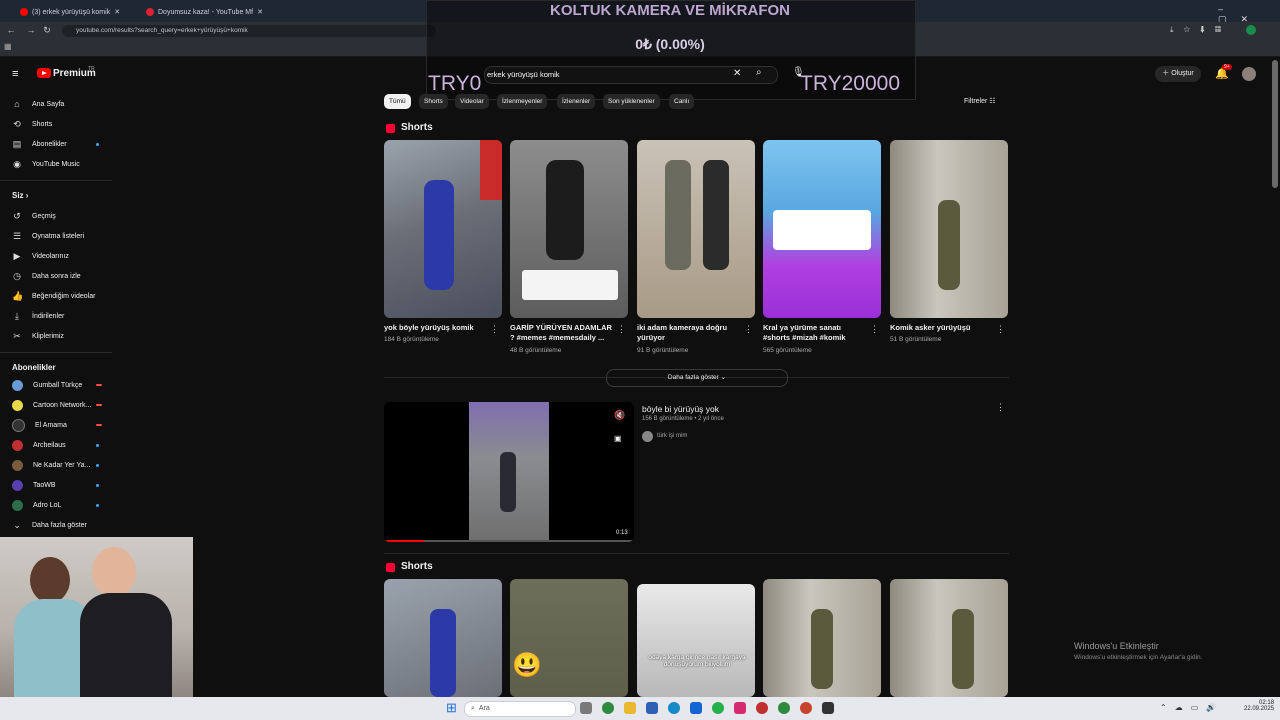  I want to click on browser-tab-active: (3) erkek yürüyüşü komik ✕, so click(70, 12).